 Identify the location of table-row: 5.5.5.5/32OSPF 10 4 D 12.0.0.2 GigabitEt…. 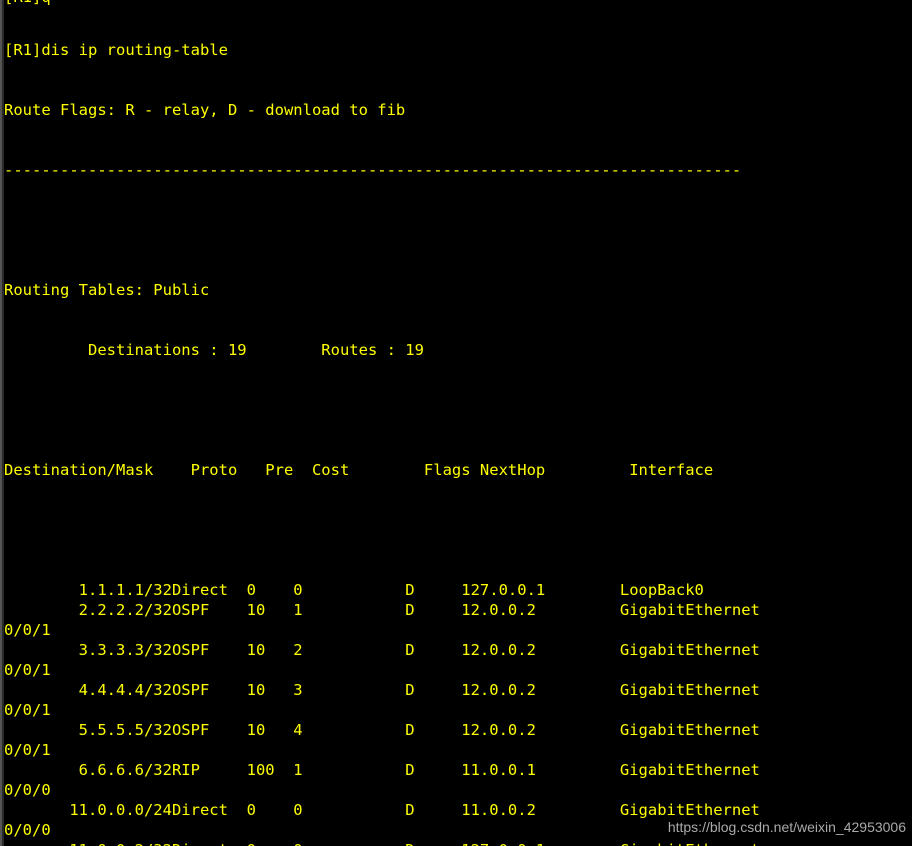
(382, 730).